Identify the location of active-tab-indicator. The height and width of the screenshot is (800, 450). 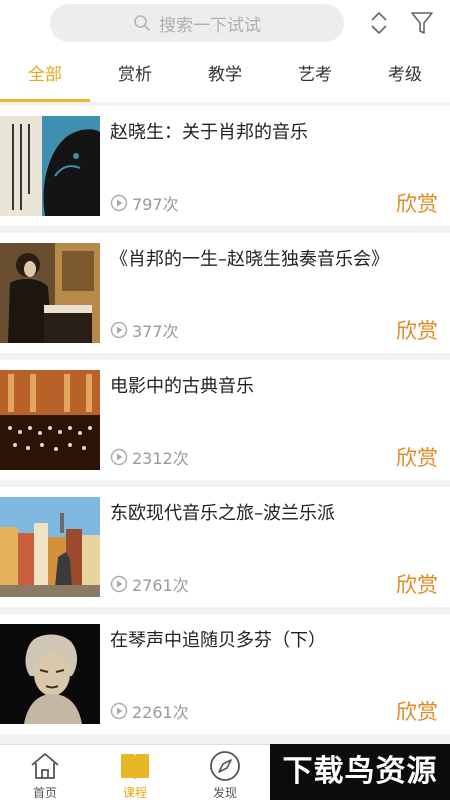
(45, 100).